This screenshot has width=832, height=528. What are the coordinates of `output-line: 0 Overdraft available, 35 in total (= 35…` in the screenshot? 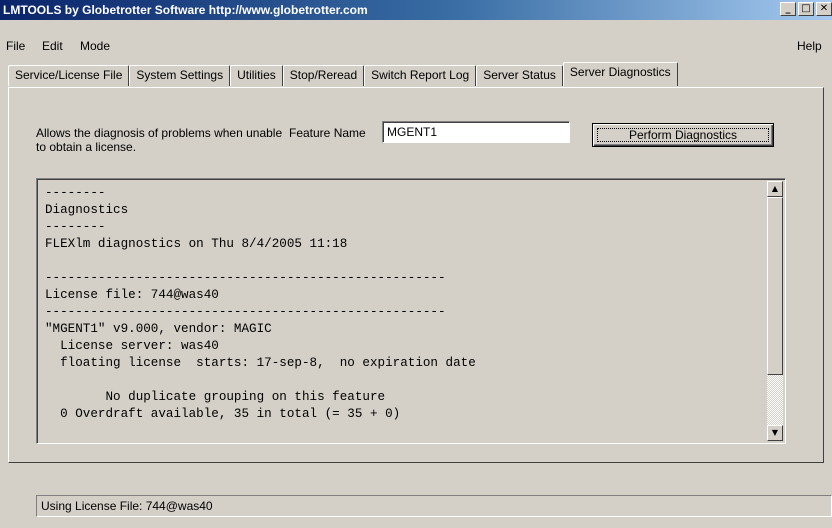 It's located at (223, 414).